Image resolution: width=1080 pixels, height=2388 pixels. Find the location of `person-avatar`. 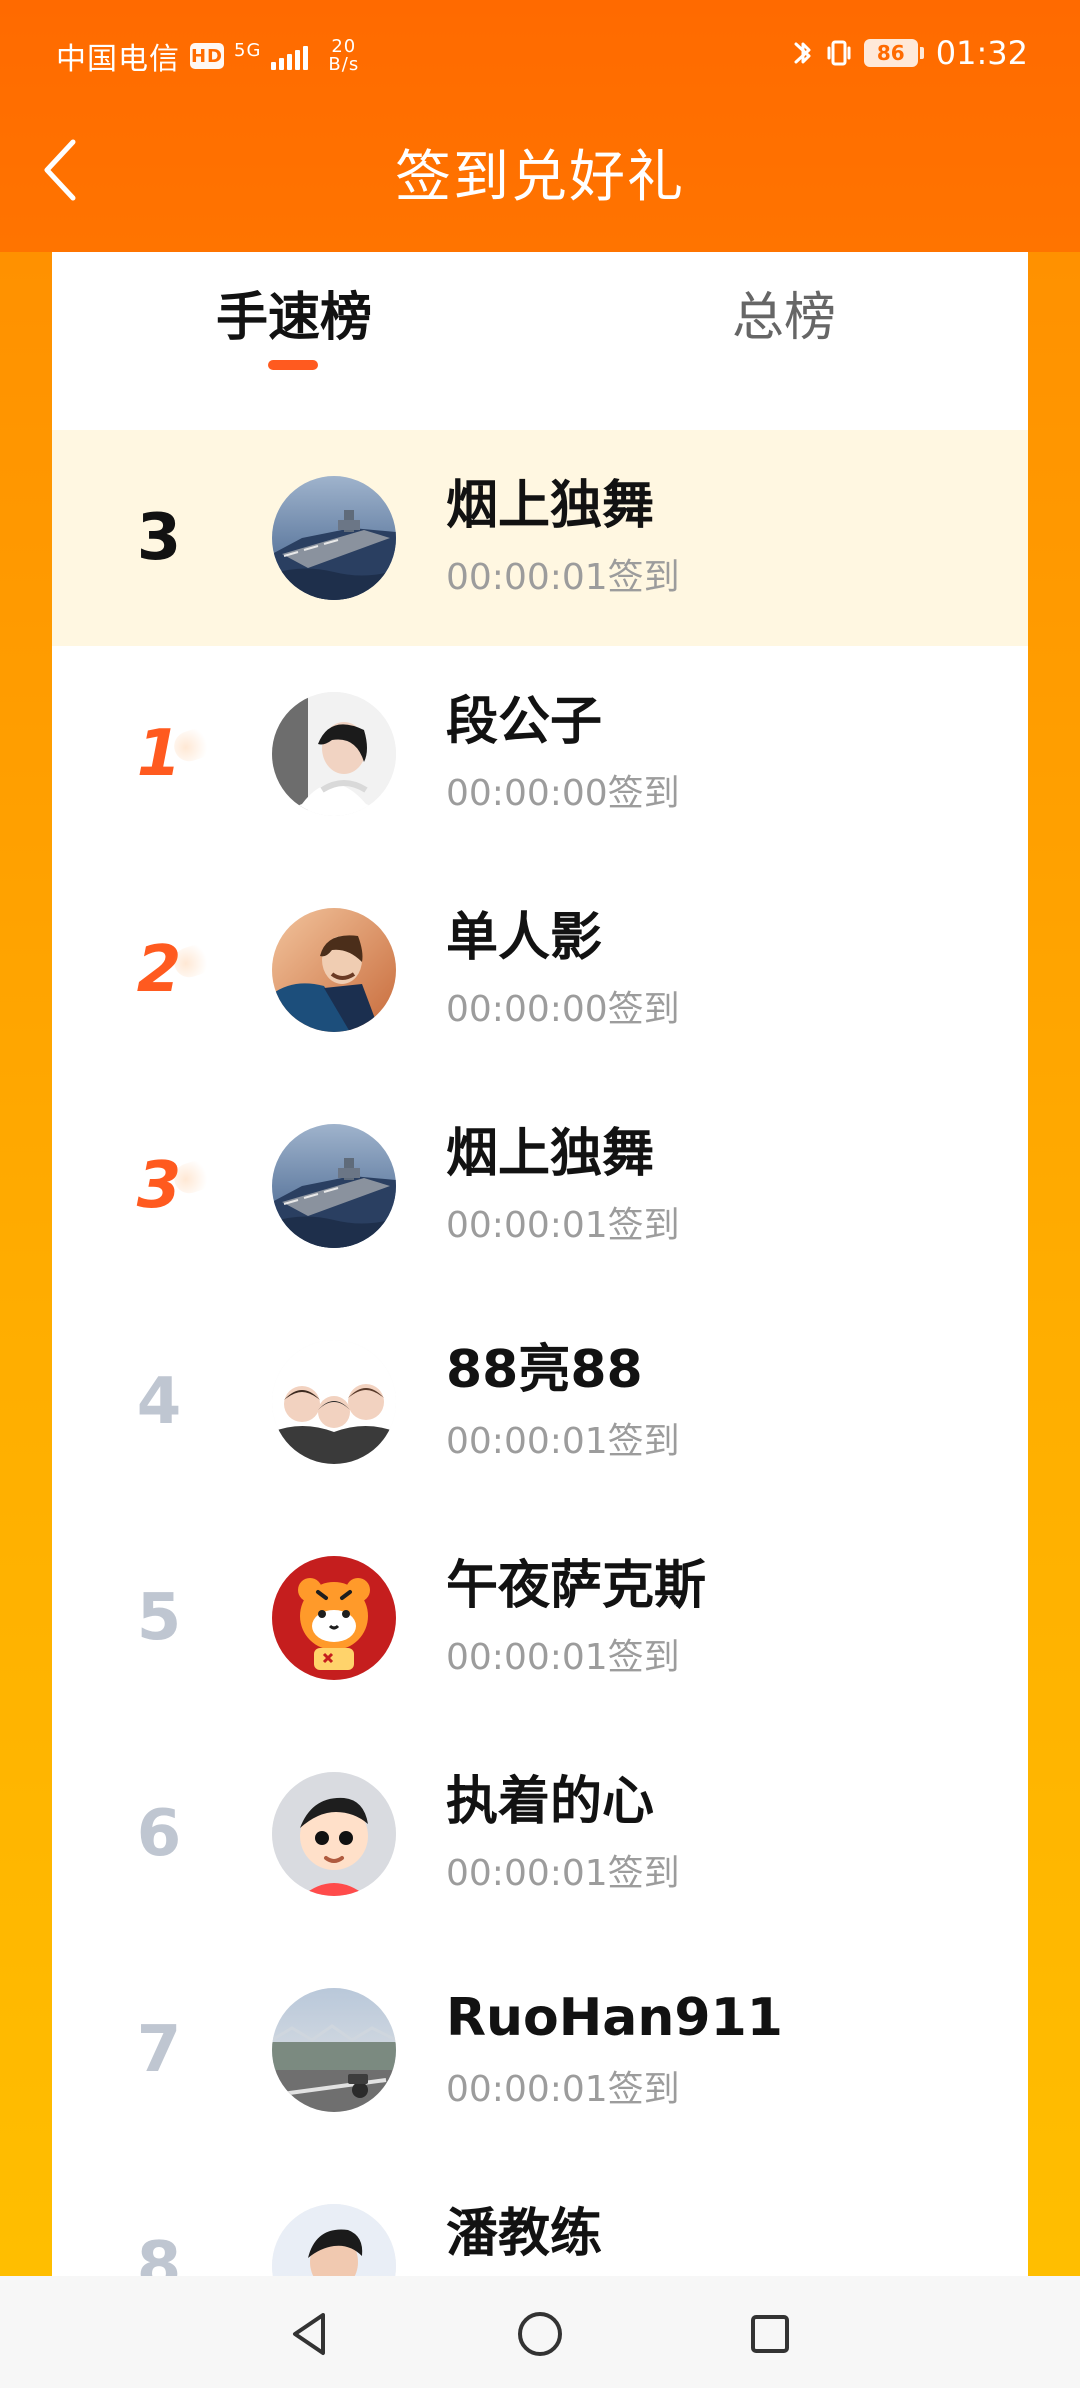

person-avatar is located at coordinates (334, 2240).